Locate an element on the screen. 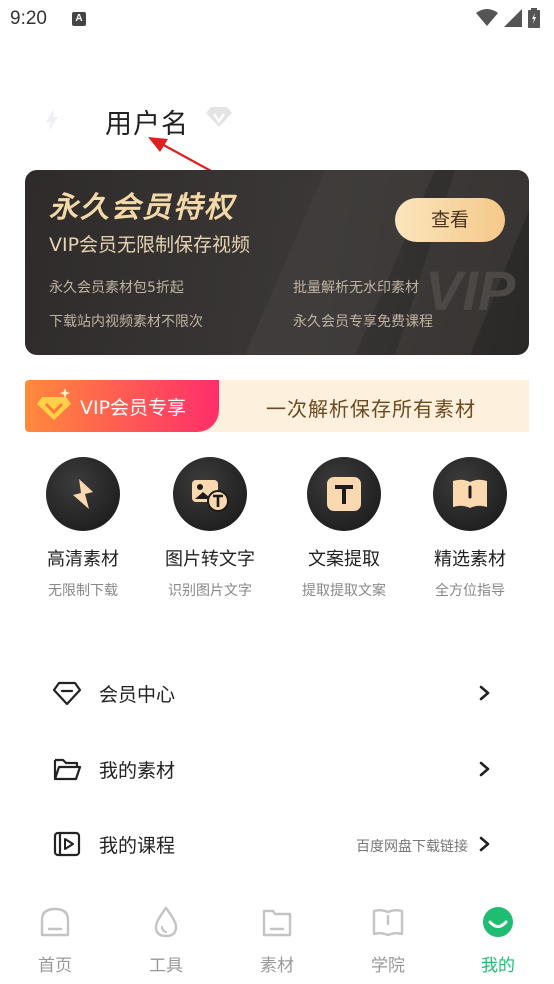 This screenshot has height=984, width=554. nav-item-materials: 素材 is located at coordinates (277, 940).